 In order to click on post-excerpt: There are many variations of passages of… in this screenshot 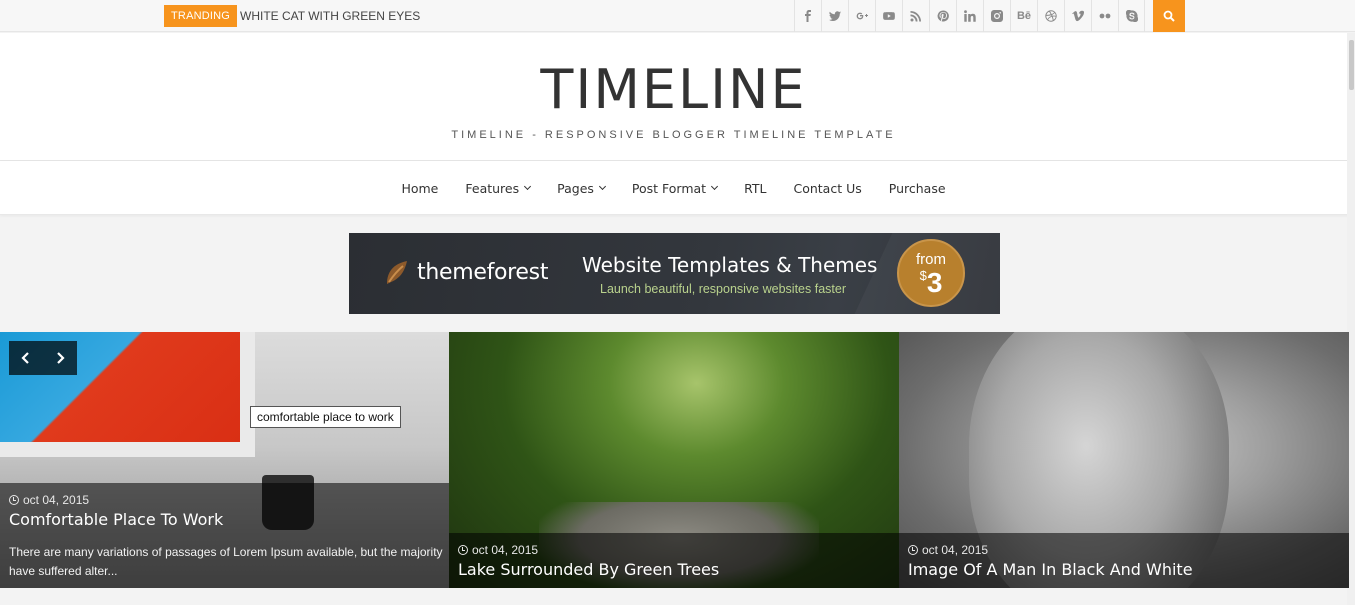, I will do `click(226, 561)`.